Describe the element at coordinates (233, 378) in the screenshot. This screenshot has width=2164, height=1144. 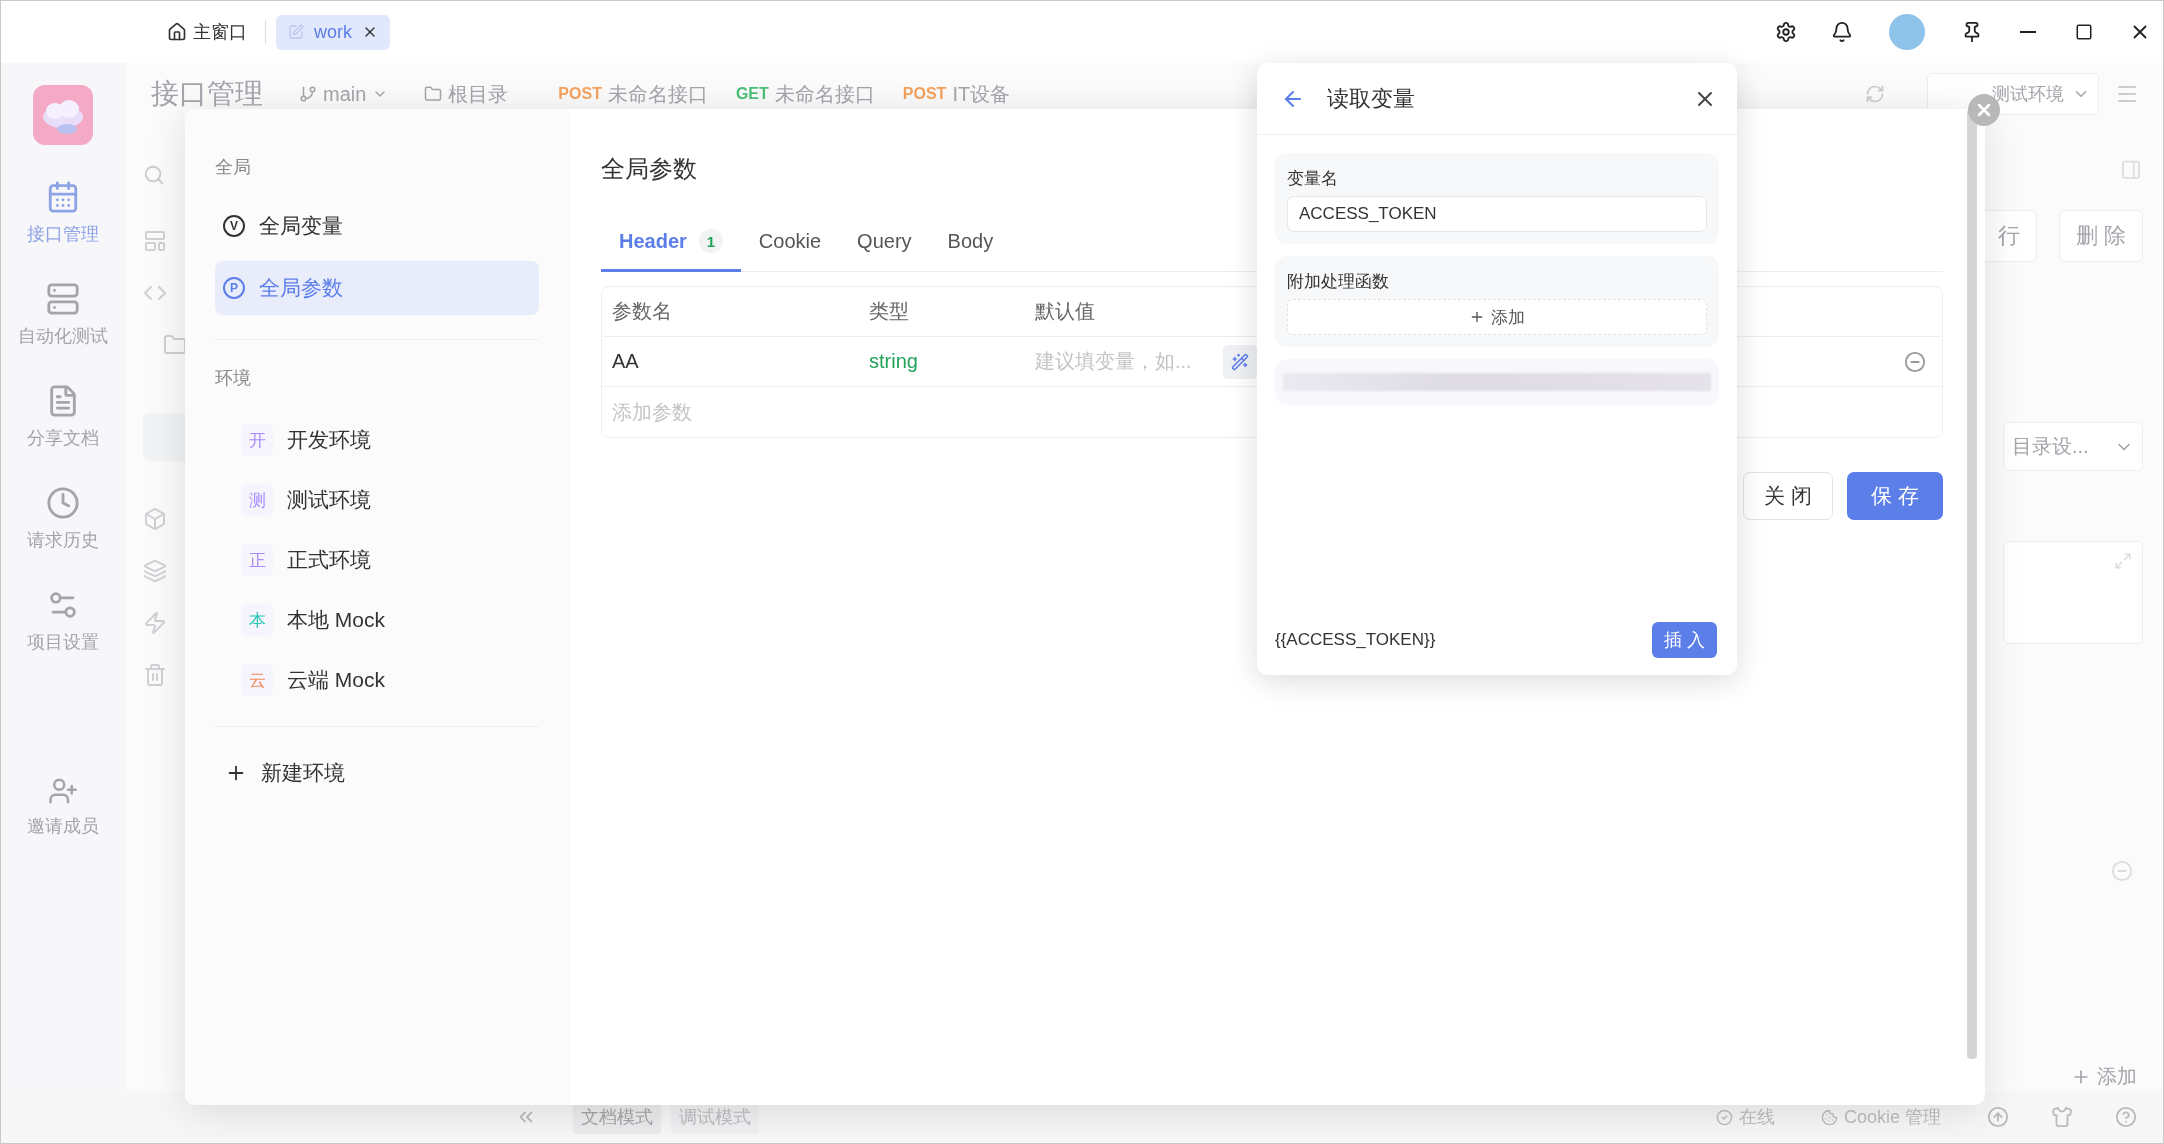
I see `section-heading: 环境` at that location.